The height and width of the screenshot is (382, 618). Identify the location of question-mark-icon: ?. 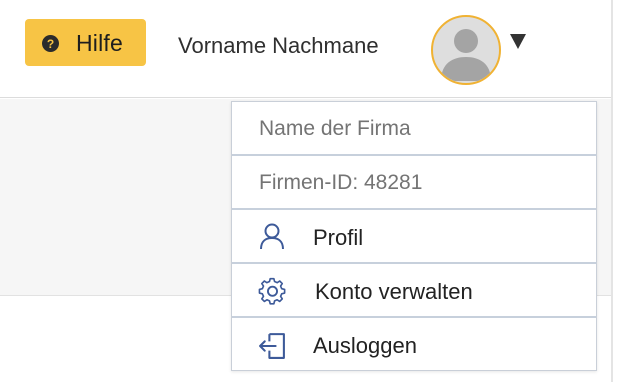
(50, 43).